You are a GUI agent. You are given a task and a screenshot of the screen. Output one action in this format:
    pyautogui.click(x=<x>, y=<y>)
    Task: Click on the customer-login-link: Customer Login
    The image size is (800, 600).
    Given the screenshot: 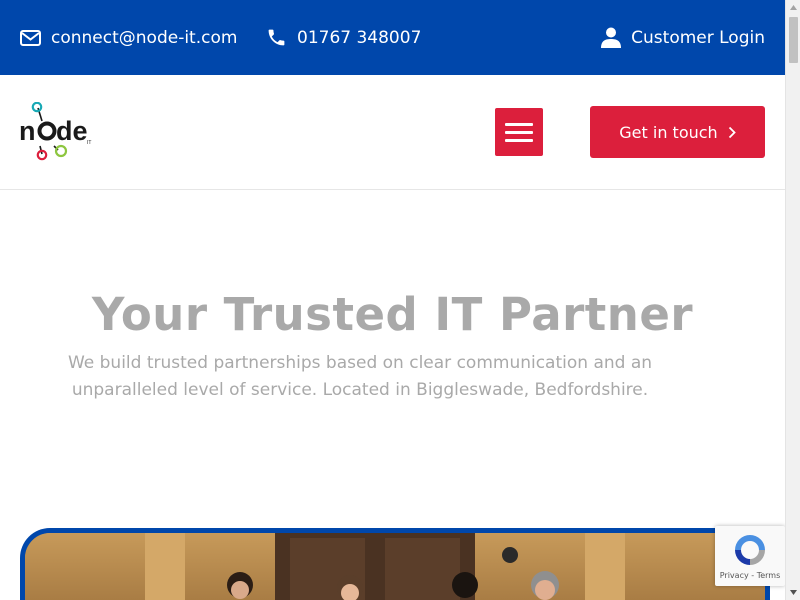 What is the action you would take?
    pyautogui.click(x=683, y=37)
    